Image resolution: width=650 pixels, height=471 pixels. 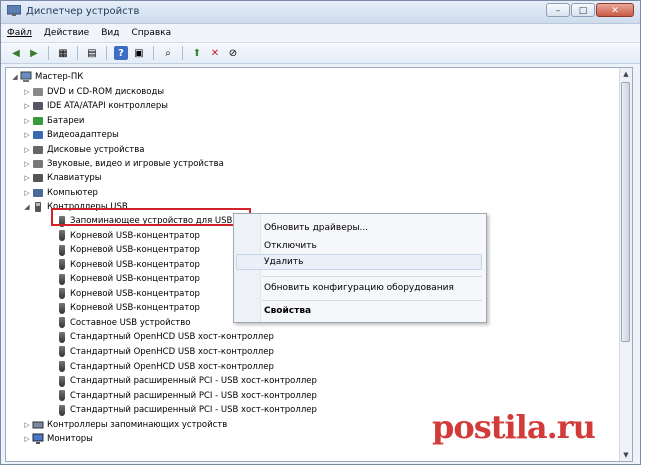 What do you see at coordinates (233, 53) in the screenshot?
I see `disable-device-icon: ⊘` at bounding box center [233, 53].